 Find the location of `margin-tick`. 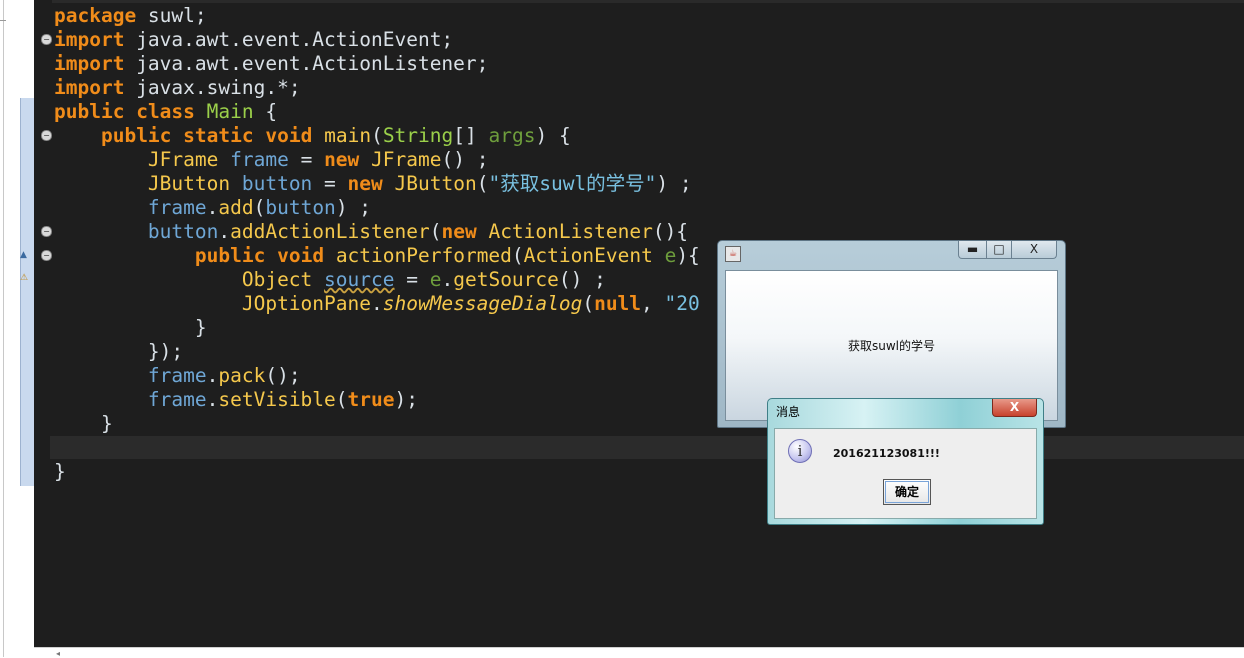

margin-tick is located at coordinates (3, 20).